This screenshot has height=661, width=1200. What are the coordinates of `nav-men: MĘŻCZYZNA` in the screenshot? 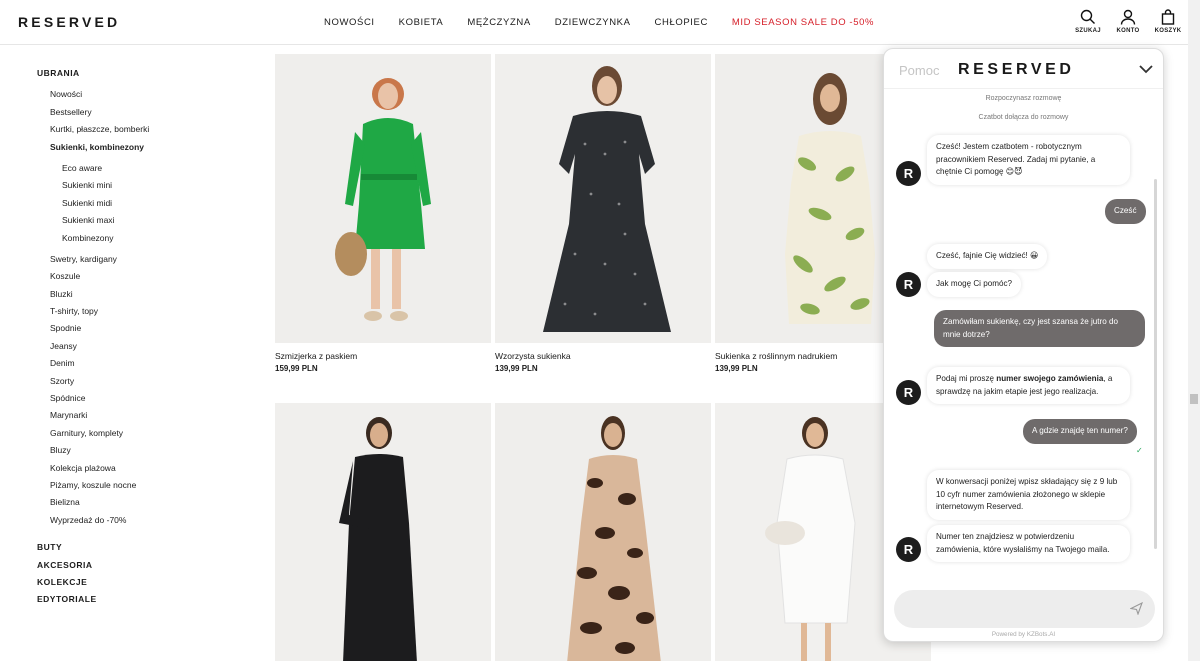 It's located at (498, 22).